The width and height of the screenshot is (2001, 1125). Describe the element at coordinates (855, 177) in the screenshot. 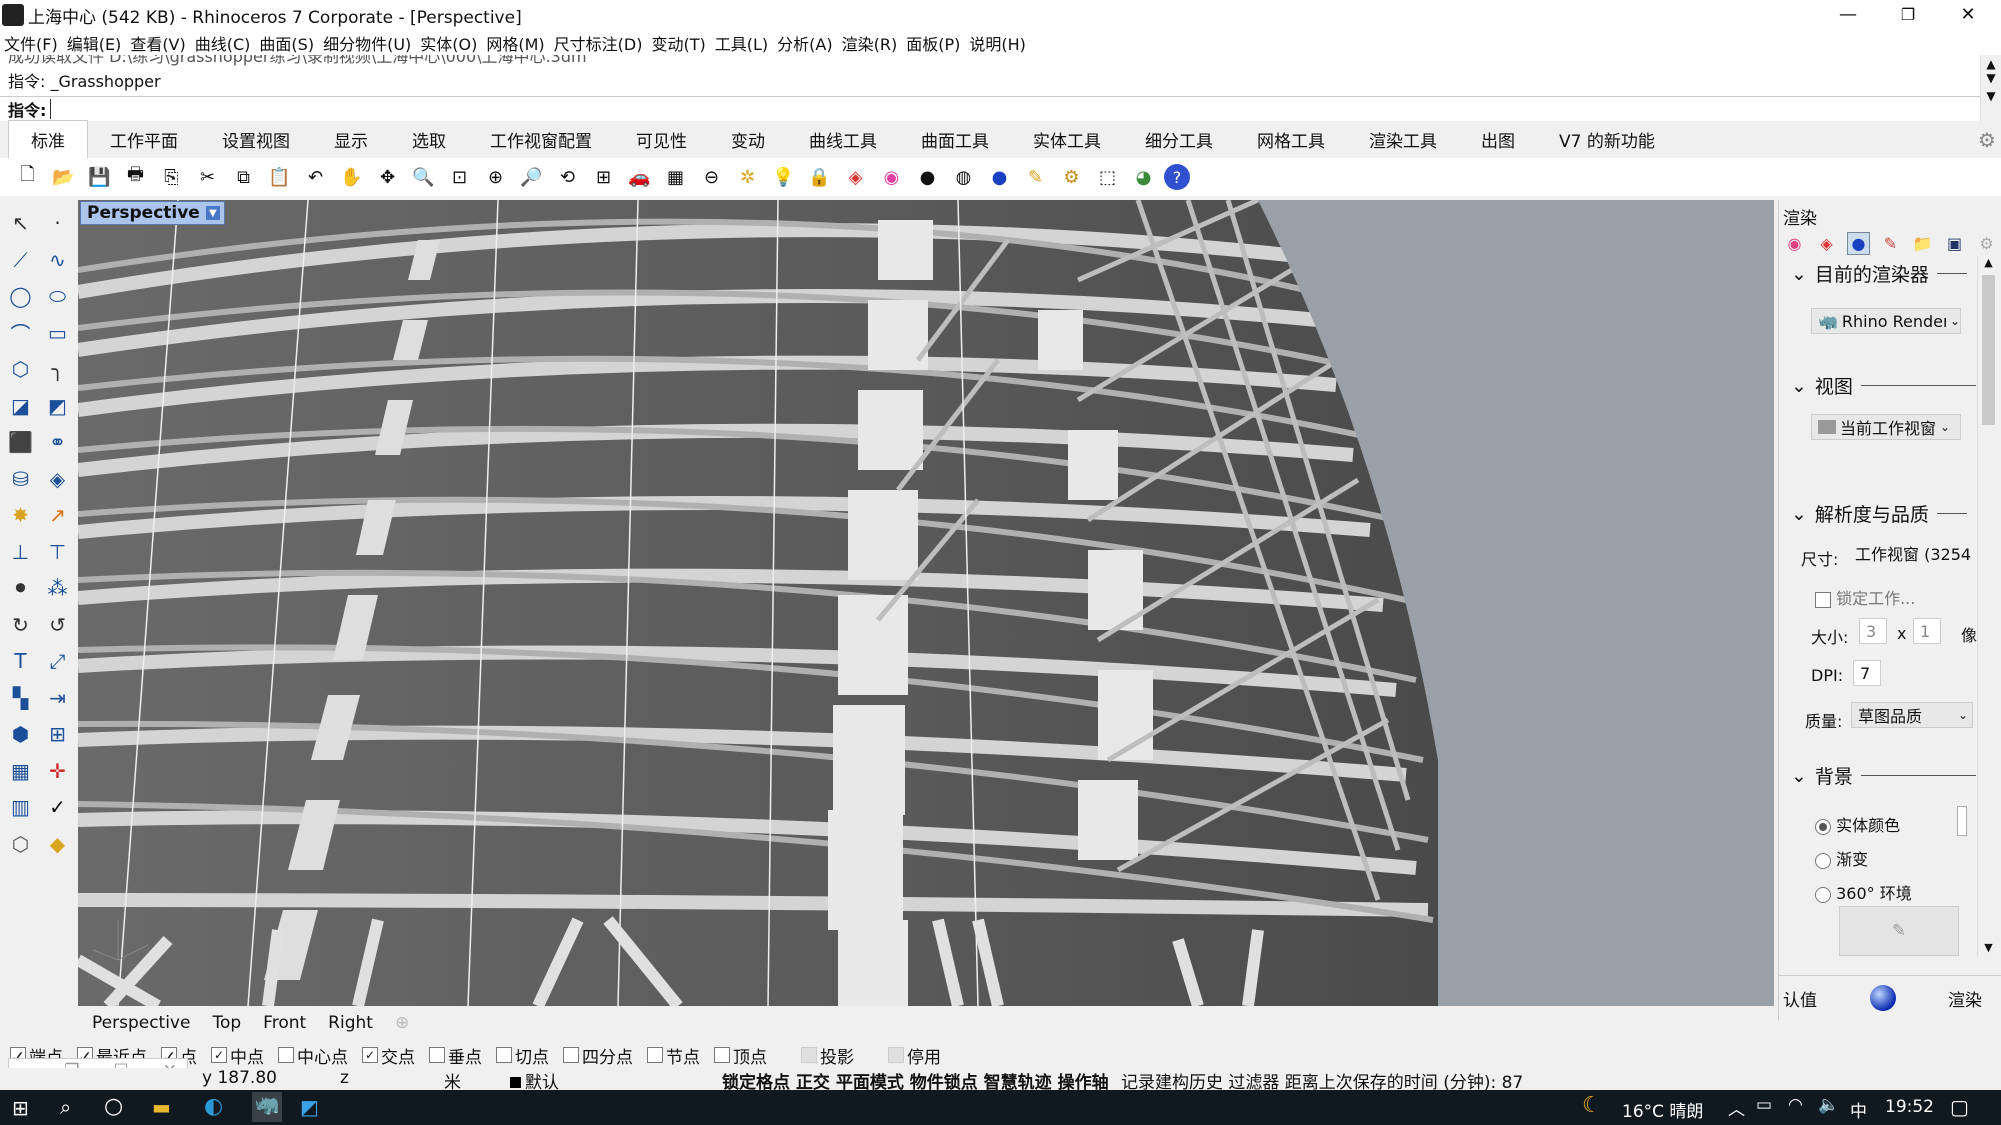

I see `layer-icon: ◈` at that location.